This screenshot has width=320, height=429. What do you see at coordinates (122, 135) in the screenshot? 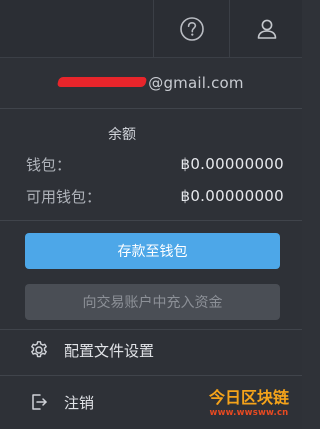
I see `balance-title: 余额` at bounding box center [122, 135].